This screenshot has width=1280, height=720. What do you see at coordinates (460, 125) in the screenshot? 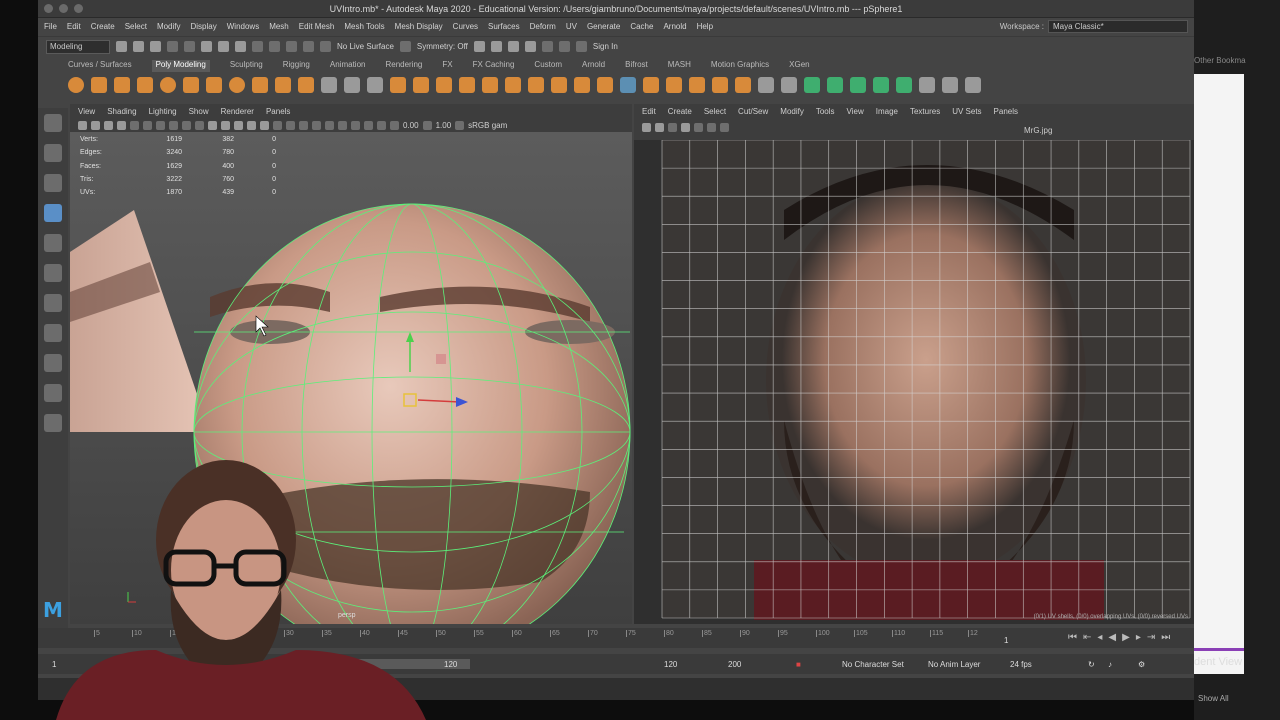
I see `color-management-icon` at bounding box center [460, 125].